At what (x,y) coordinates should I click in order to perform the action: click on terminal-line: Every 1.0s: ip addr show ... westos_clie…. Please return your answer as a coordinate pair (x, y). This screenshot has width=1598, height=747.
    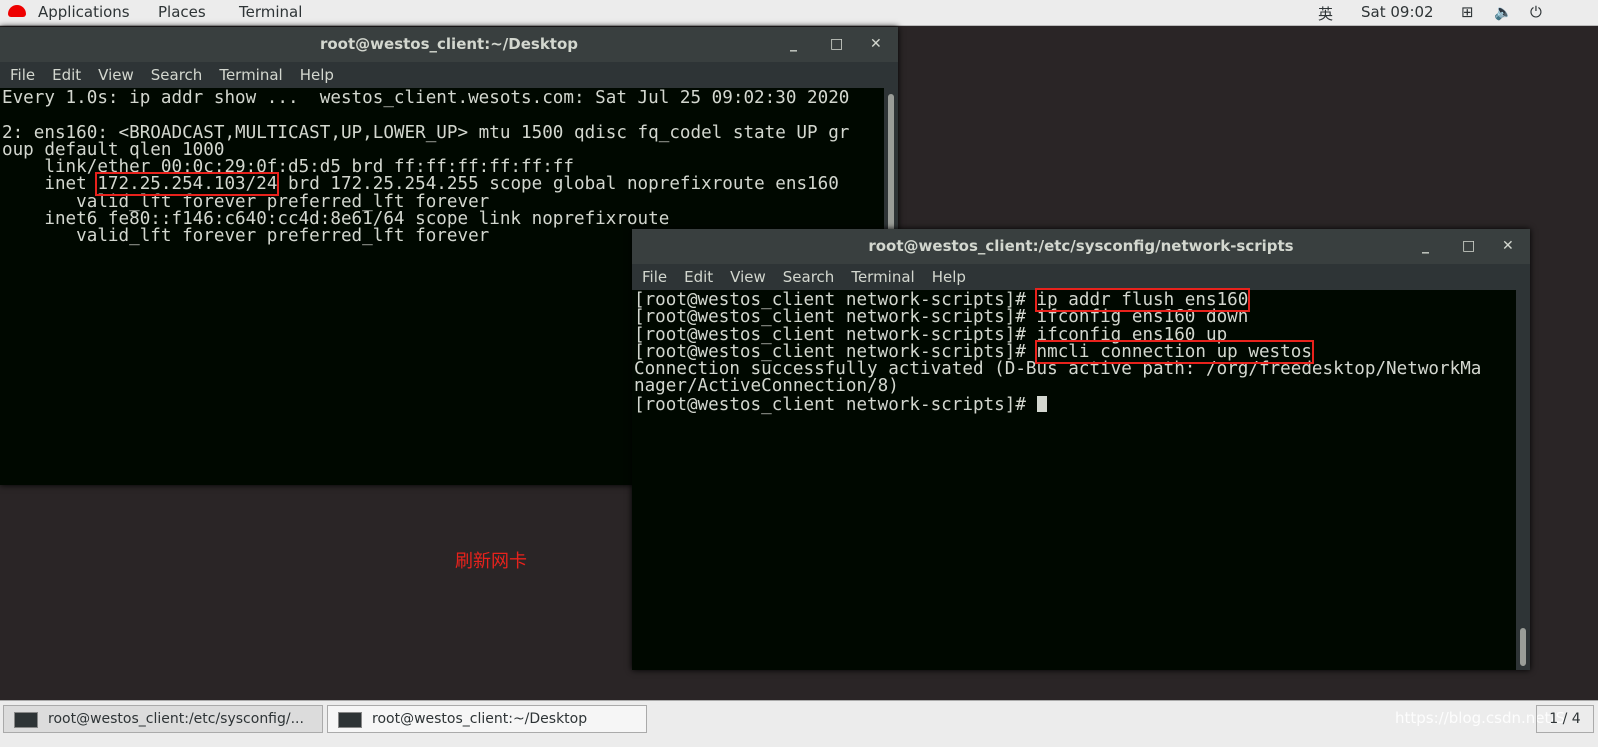
    Looking at the image, I should click on (426, 98).